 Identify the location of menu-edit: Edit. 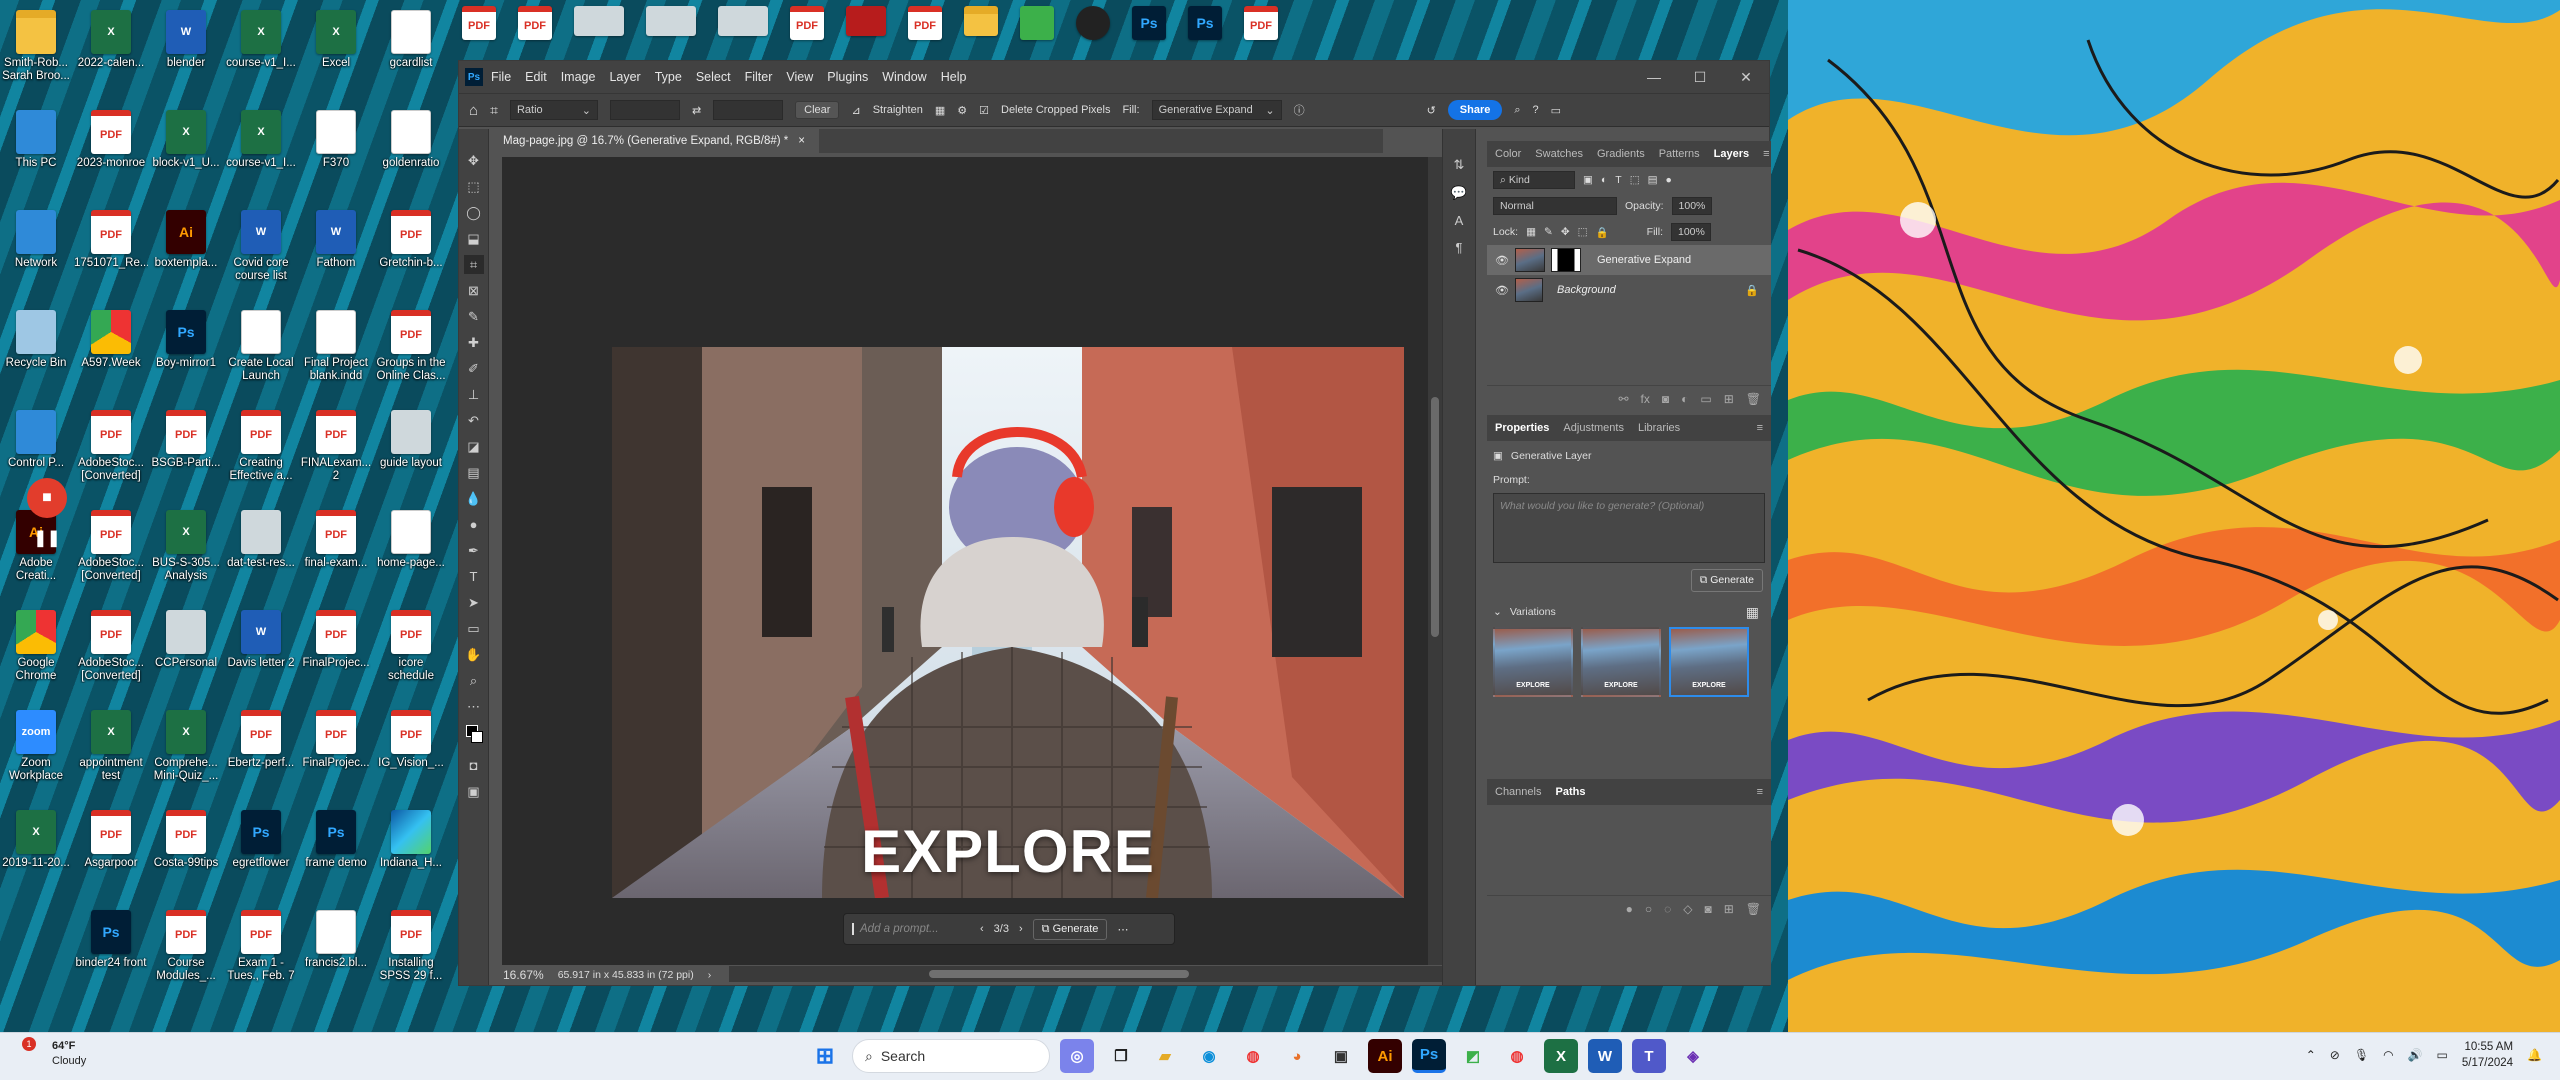
(536, 77).